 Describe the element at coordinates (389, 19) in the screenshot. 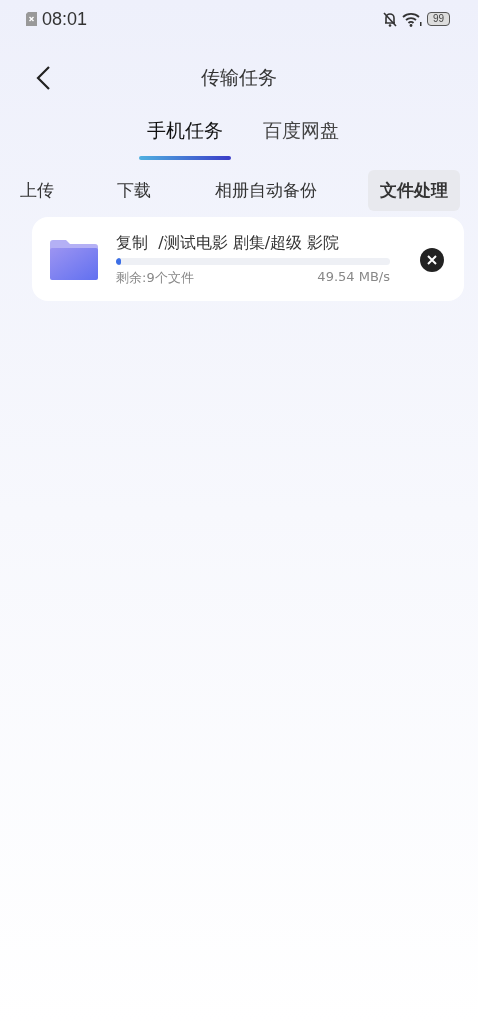

I see `muted-bell-icon` at that location.